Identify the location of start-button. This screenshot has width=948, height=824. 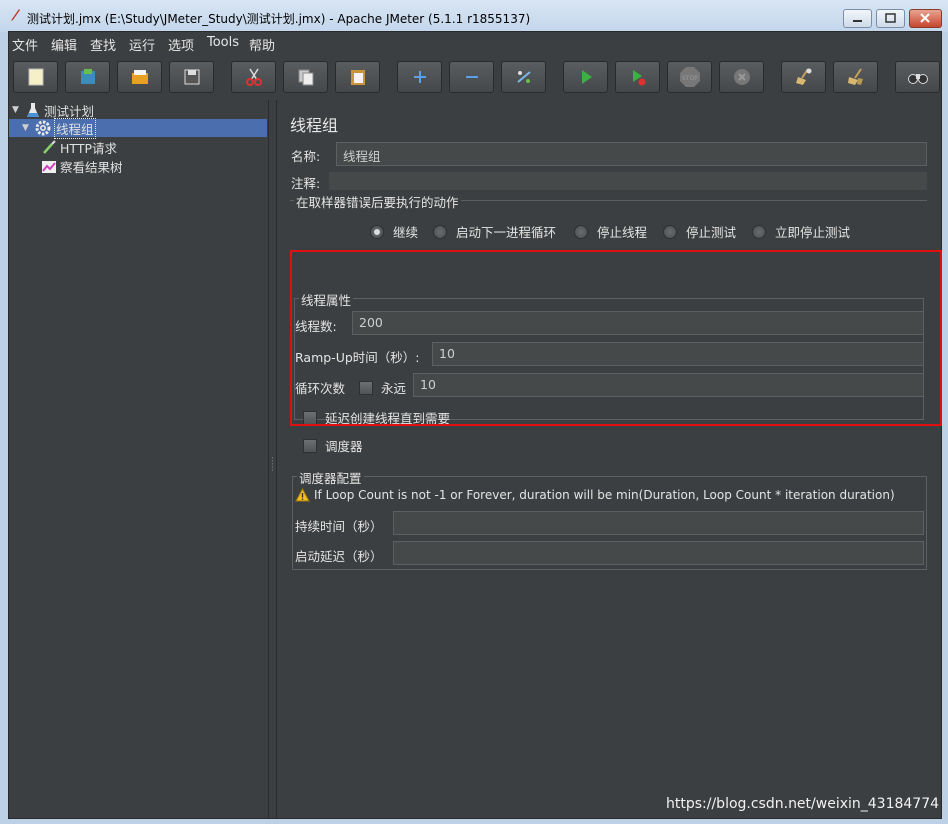
(585, 77).